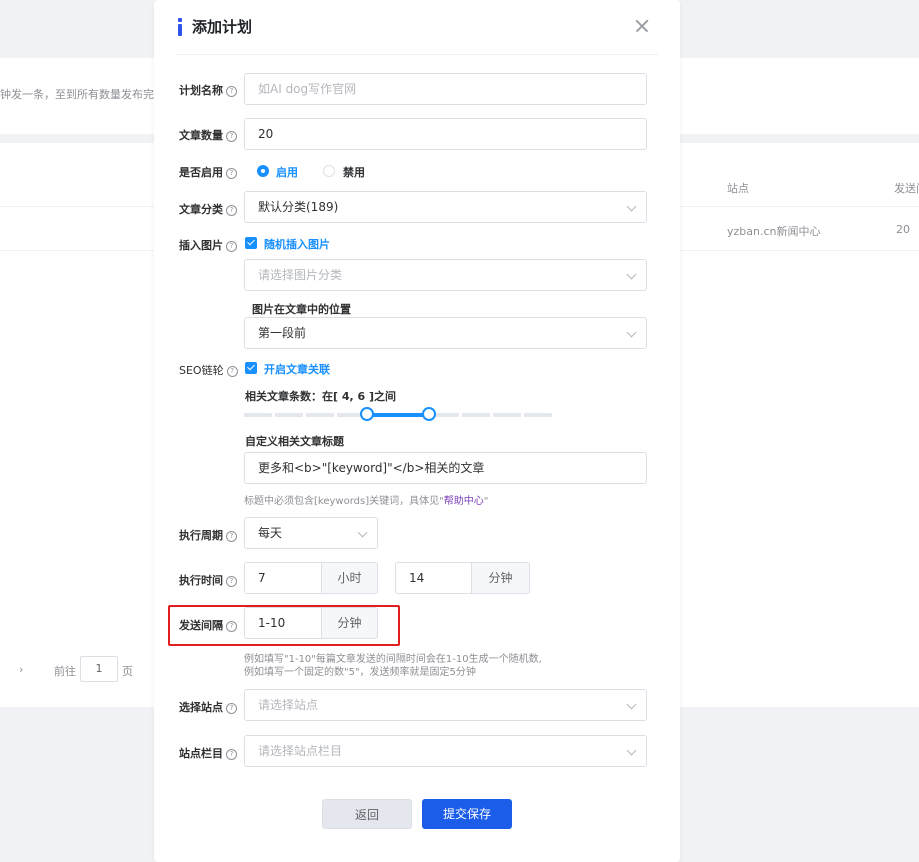  Describe the element at coordinates (208, 209) in the screenshot. I see `category-label: 文章分类?` at that location.